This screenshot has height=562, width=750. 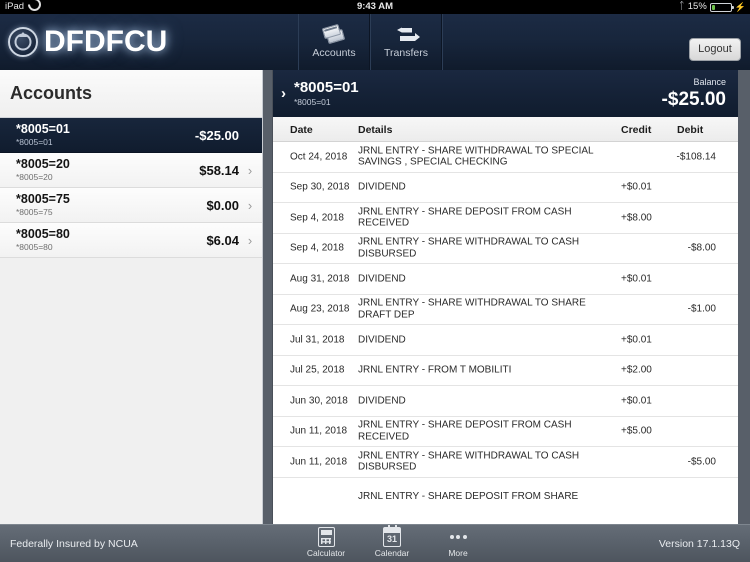 I want to click on transaction-row: JRNL ENTRY - SHARE DEPOSIT FROM SHARE, so click(x=505, y=492).